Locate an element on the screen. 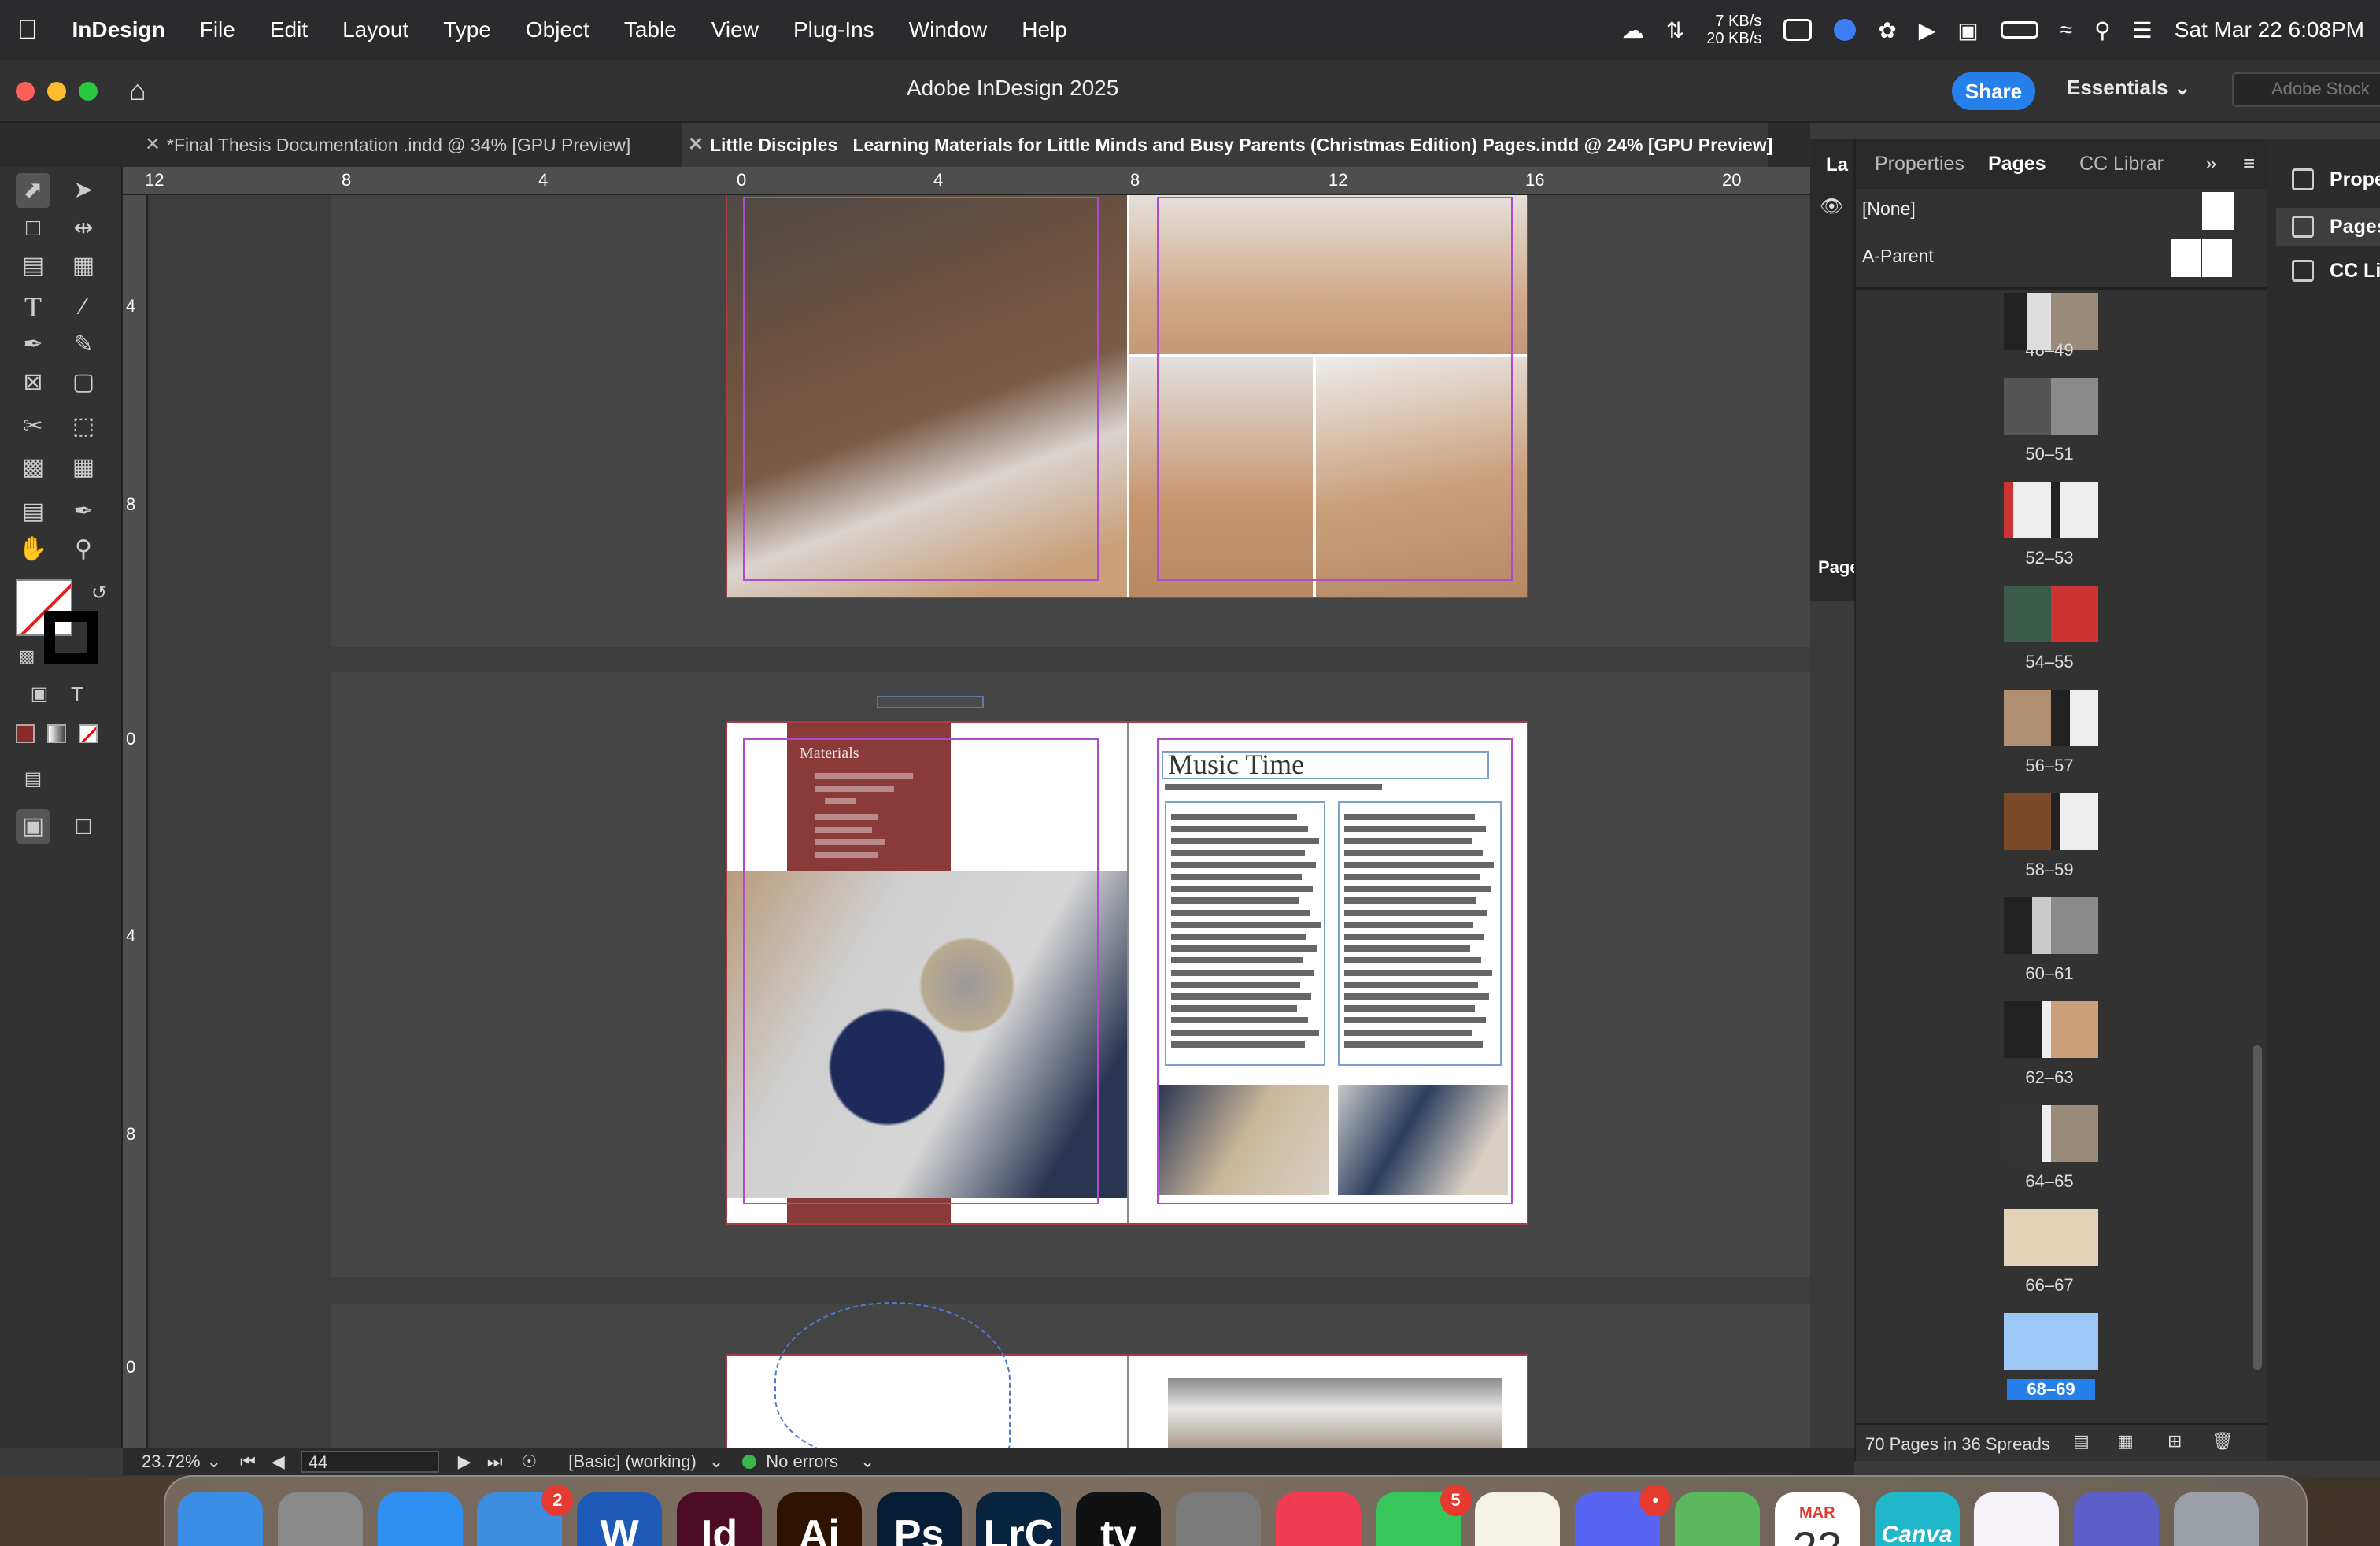  trash-icon is located at coordinates (2216, 1519).